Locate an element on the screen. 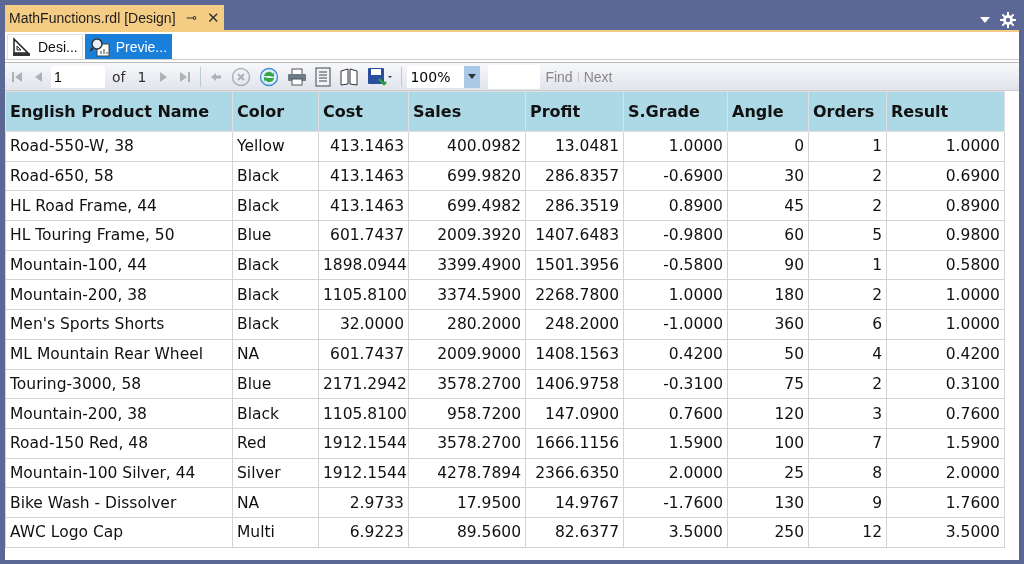 This screenshot has height=564, width=1024. table-cell: 100 is located at coordinates (768, 443).